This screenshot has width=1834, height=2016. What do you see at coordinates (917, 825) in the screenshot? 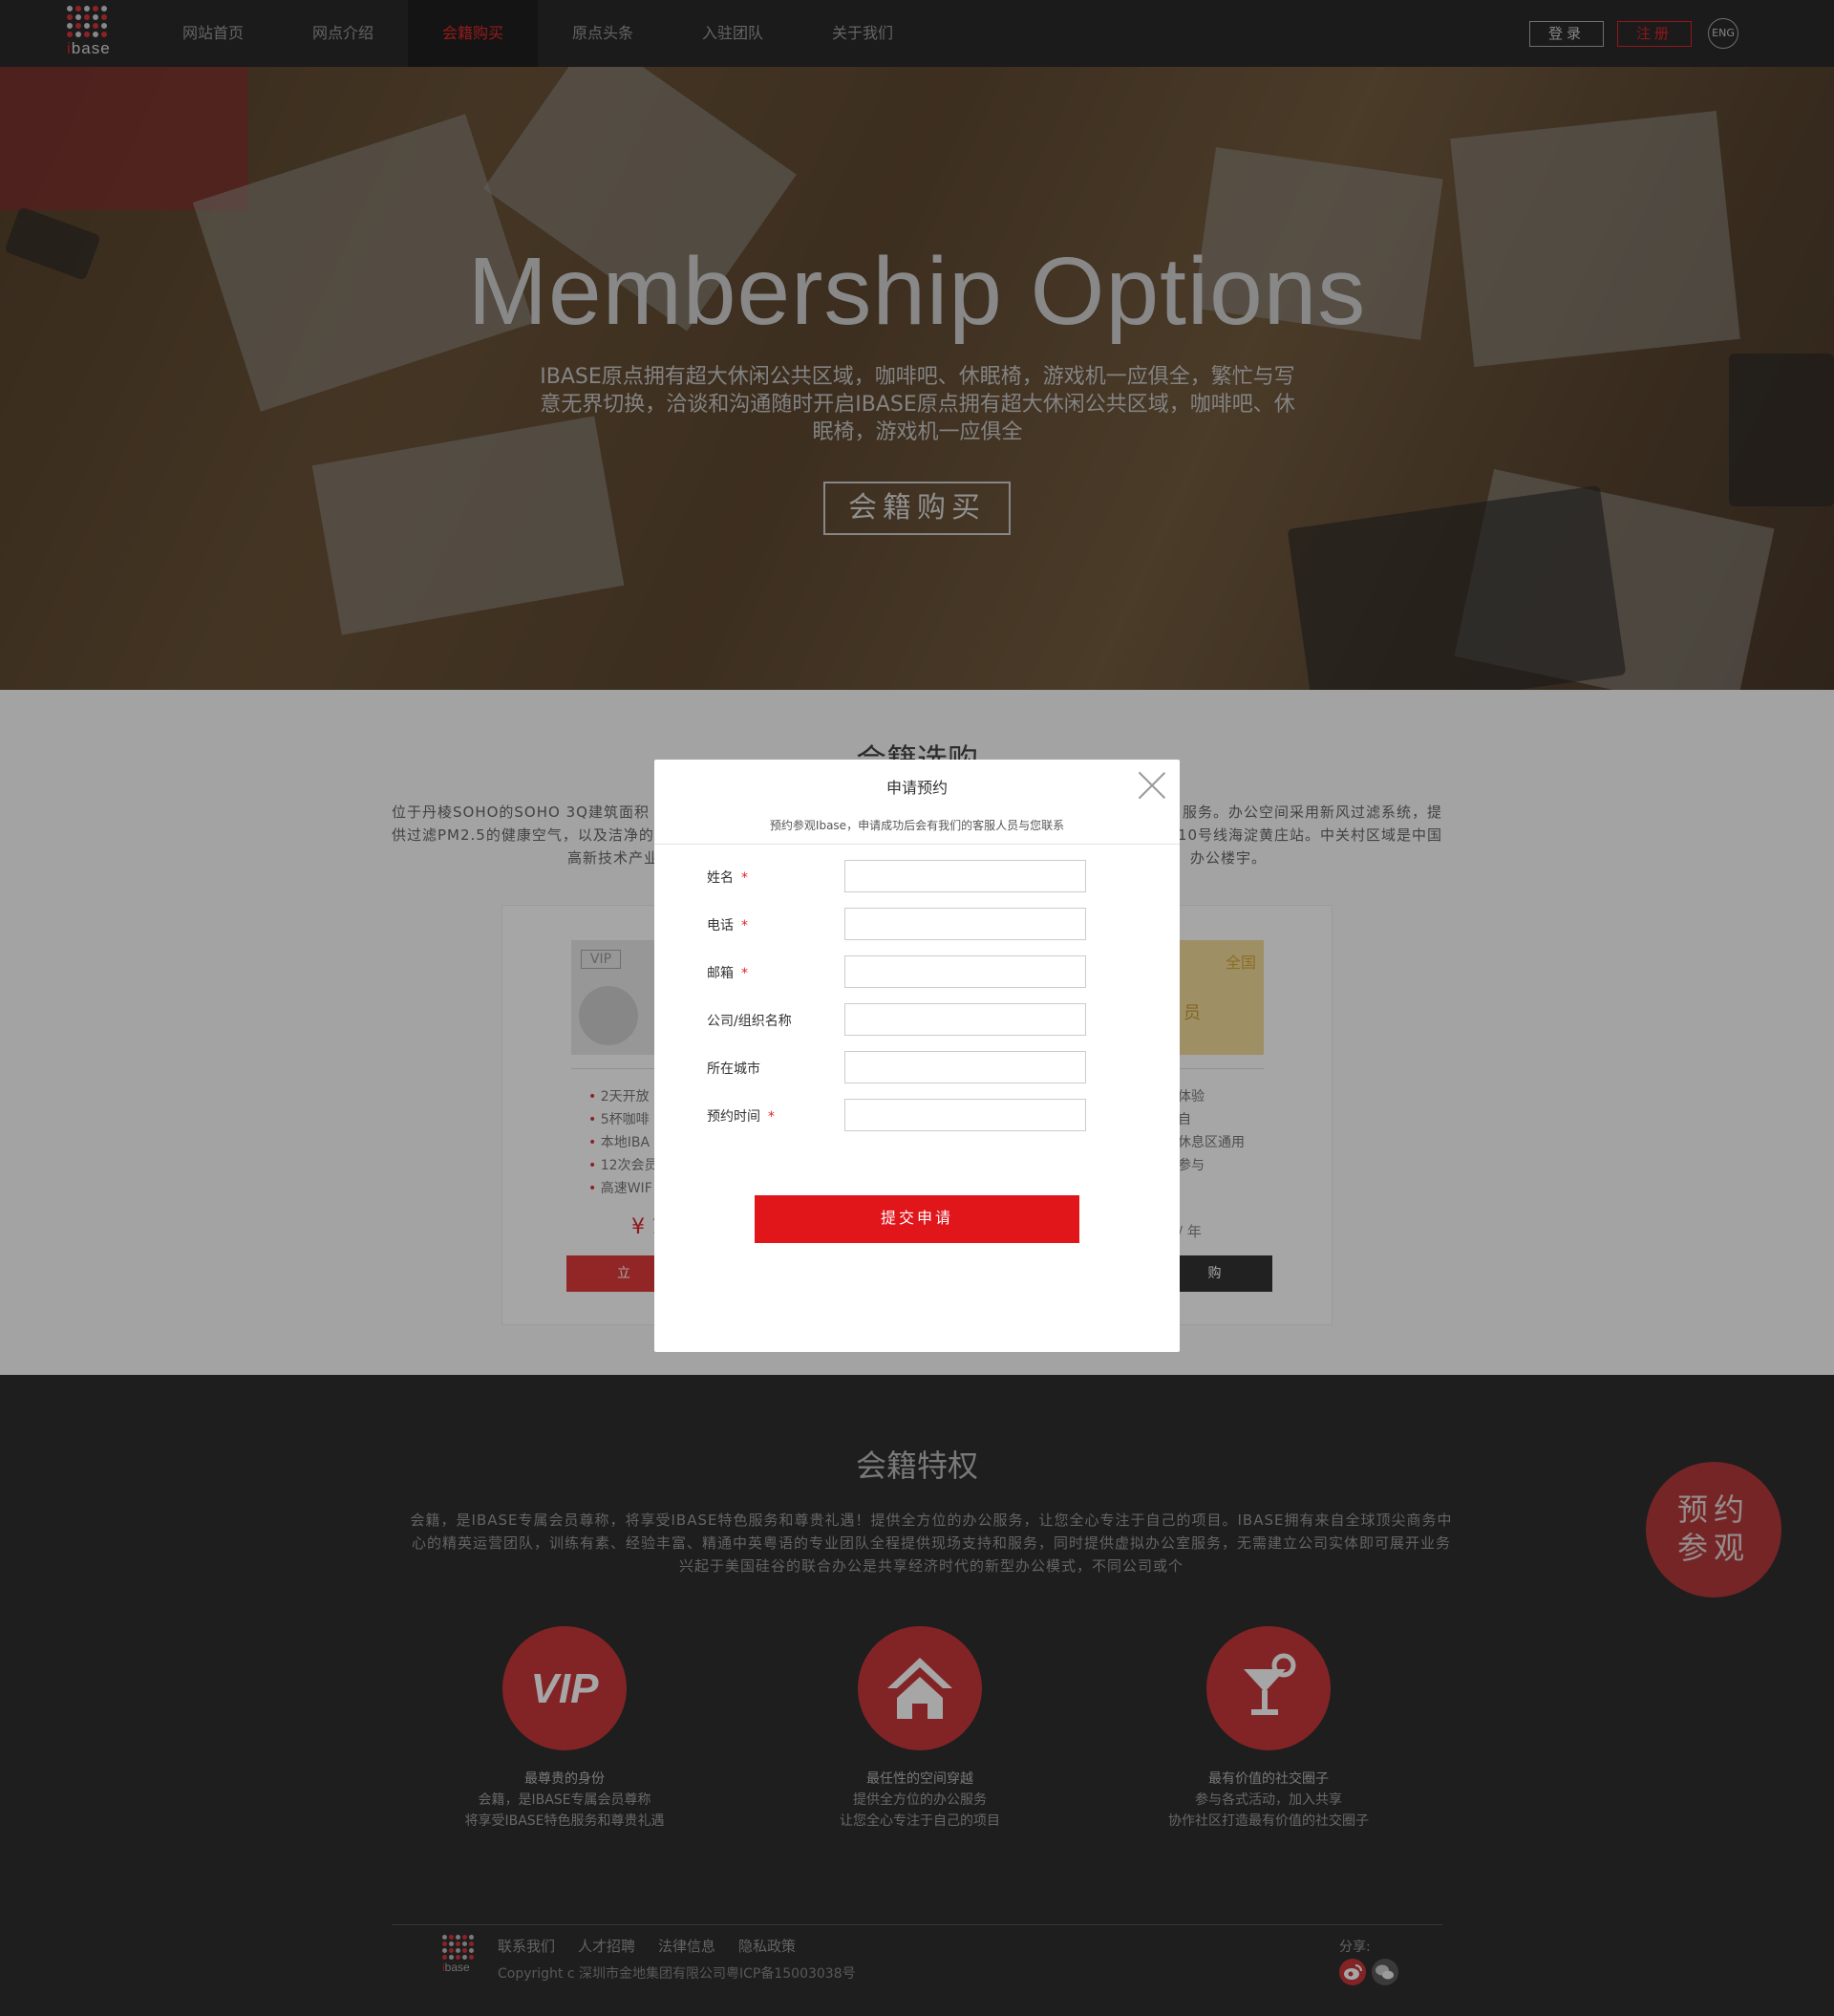
I see `modal-description: 预约参观Ibase，申请成功后会有我们的客服人员与您联系` at bounding box center [917, 825].